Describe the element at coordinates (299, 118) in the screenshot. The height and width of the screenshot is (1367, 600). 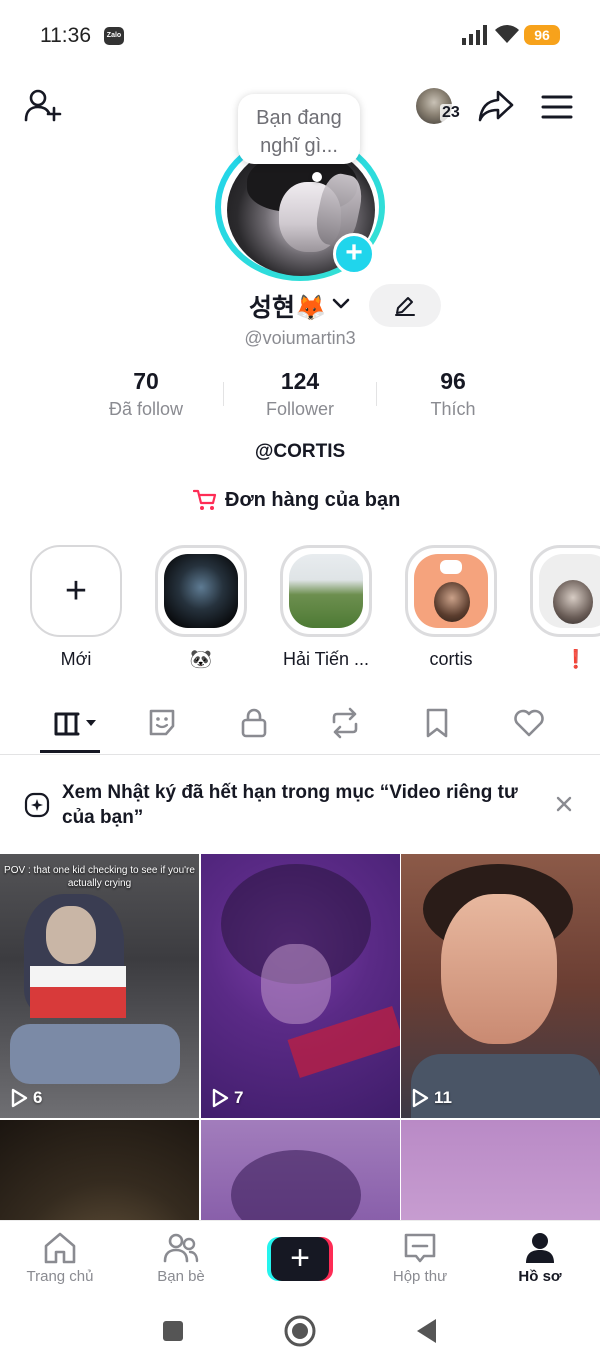
I see `thought-line-1: Bạn đang` at that location.